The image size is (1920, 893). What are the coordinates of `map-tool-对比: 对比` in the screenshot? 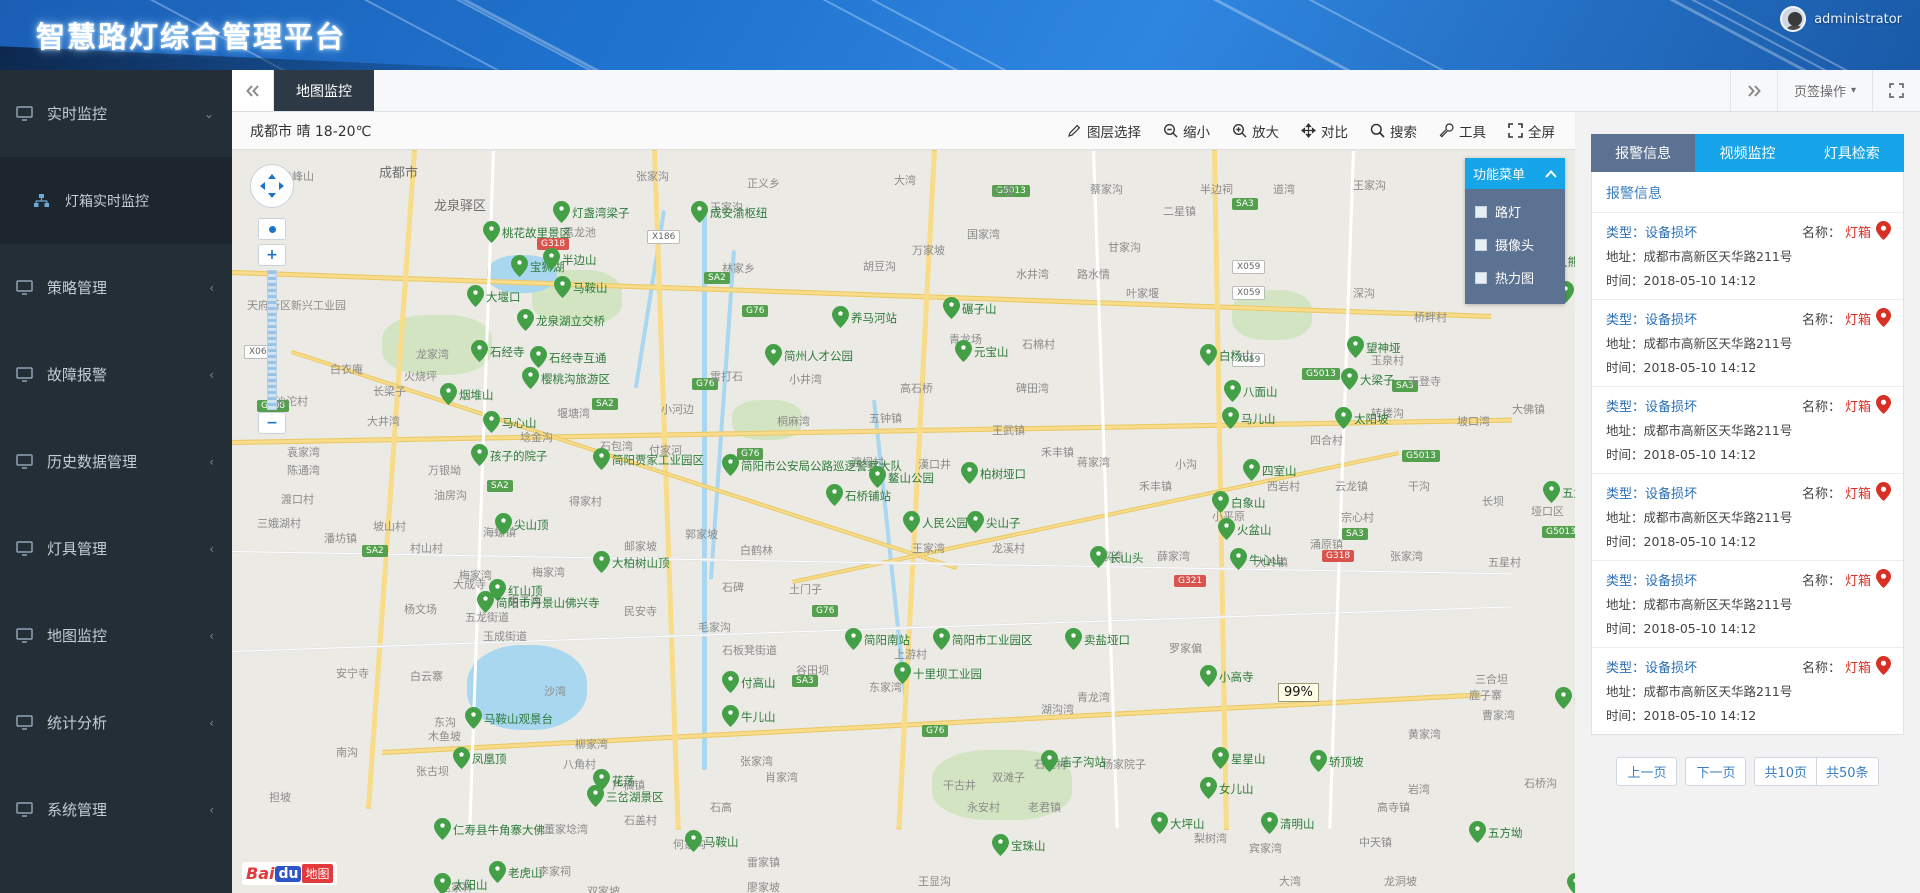 It's located at (1324, 131).